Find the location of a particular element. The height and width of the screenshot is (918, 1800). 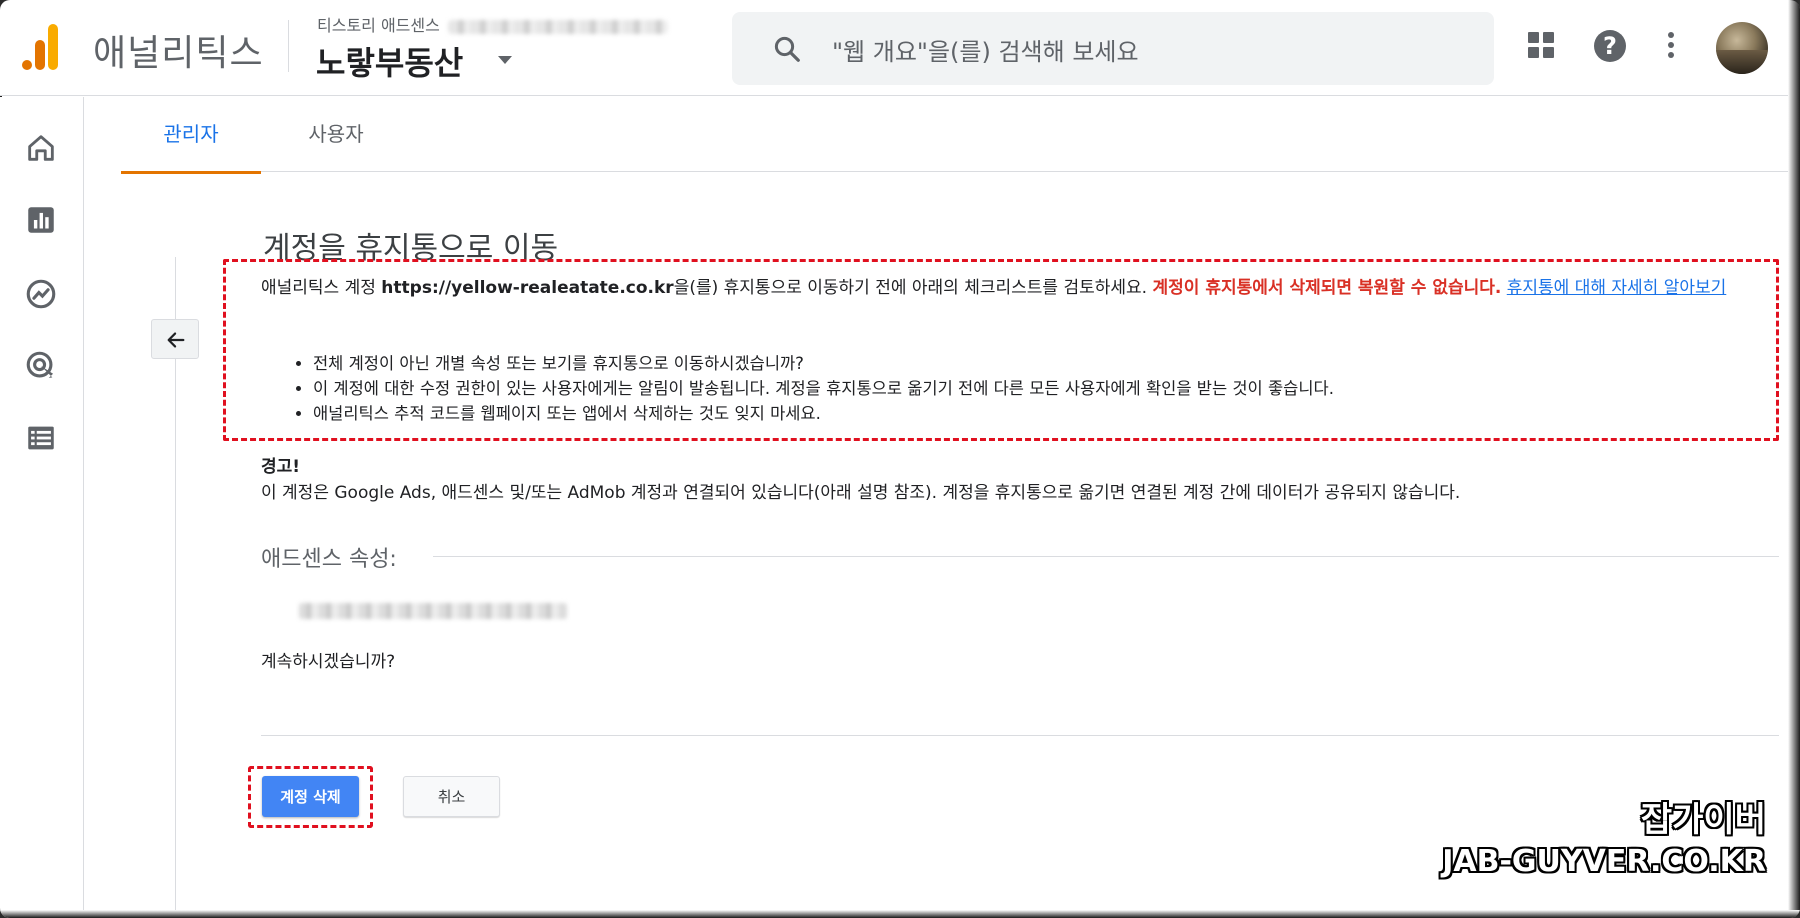

home-icon is located at coordinates (41, 148).